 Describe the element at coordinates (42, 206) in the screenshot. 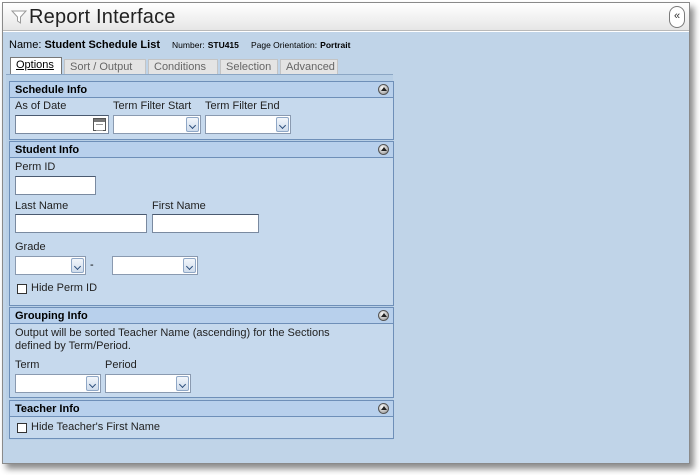

I see `last-name-label: Last Name` at that location.